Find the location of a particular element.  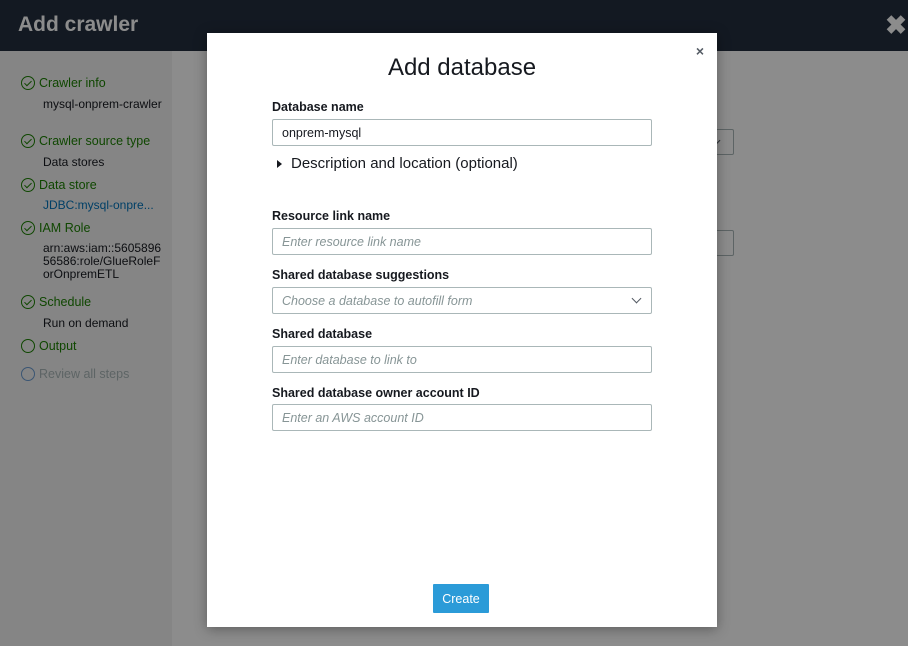

caret-right-icon is located at coordinates (279, 163).